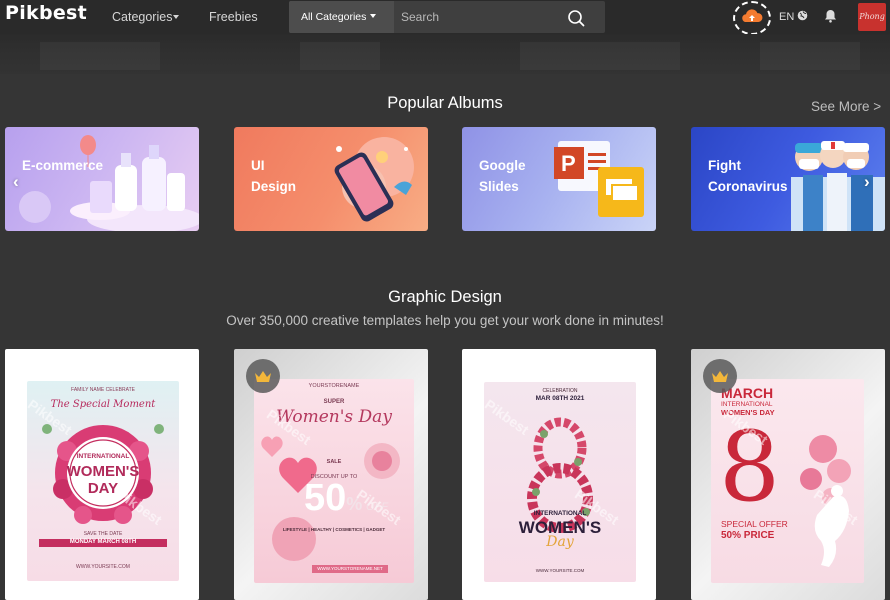 The width and height of the screenshot is (890, 600). I want to click on poster-text: WOMEN'S, so click(103, 471).